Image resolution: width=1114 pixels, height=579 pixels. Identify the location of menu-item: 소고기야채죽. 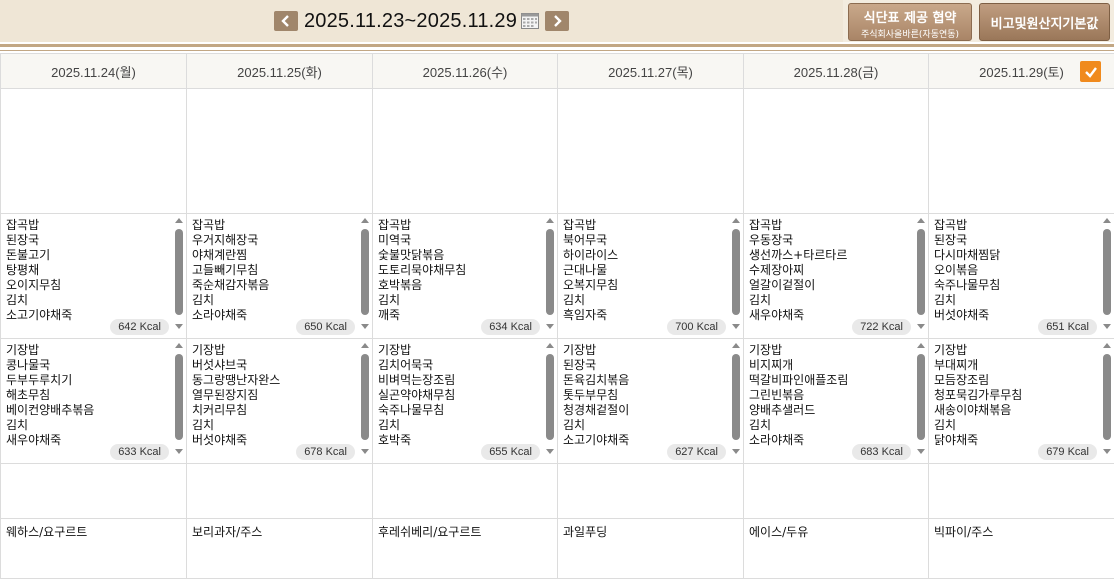
(39, 315).